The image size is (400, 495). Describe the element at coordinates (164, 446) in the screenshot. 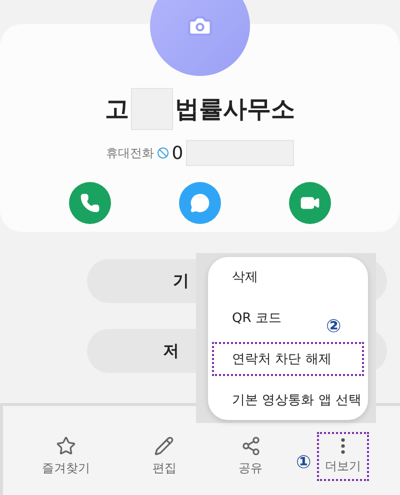

I see `pencil-icon` at that location.